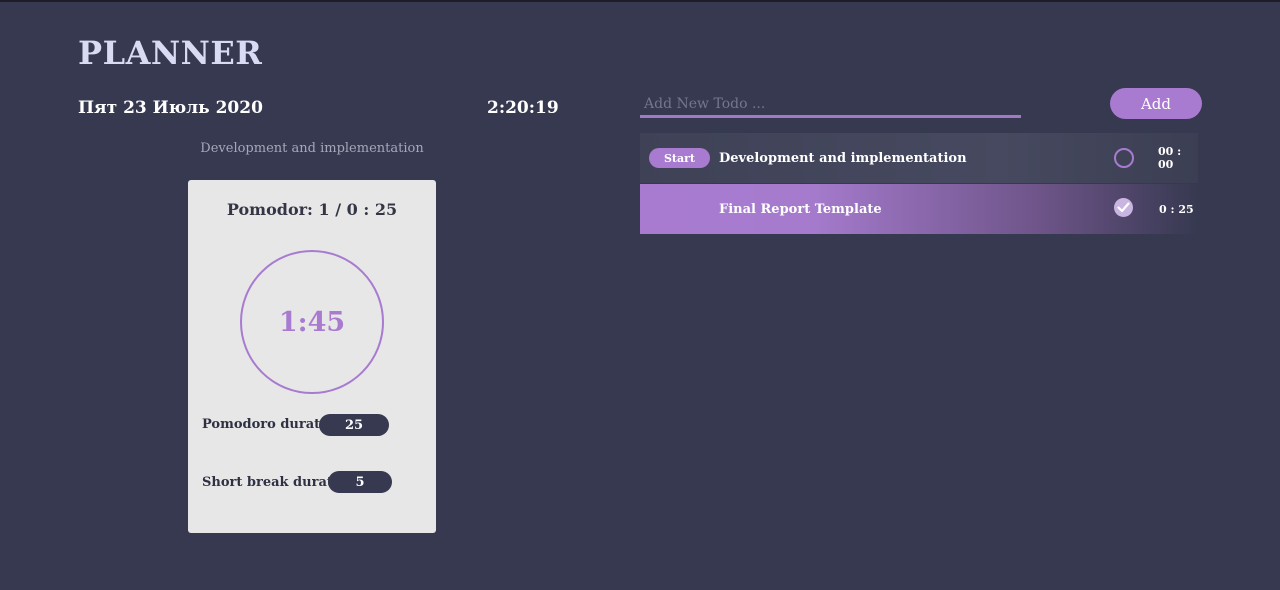 This screenshot has height=590, width=1280. What do you see at coordinates (312, 148) in the screenshot?
I see `current-task-label: Development and implementation` at bounding box center [312, 148].